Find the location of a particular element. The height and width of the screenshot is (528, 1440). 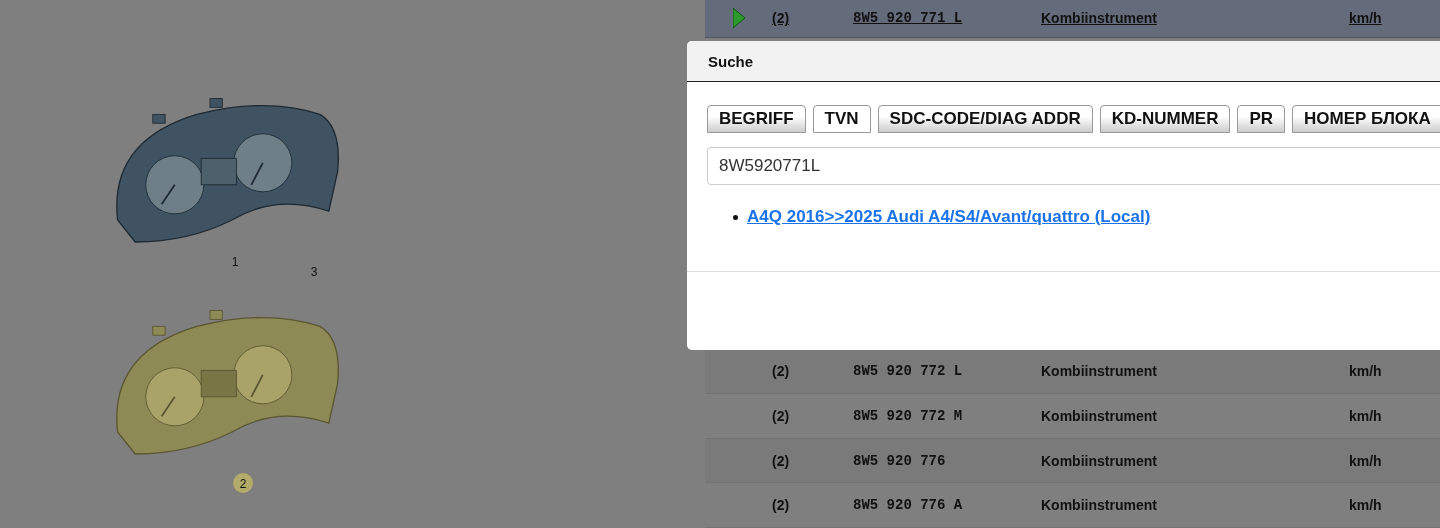

search-tab: BEGRIFF is located at coordinates (756, 119).